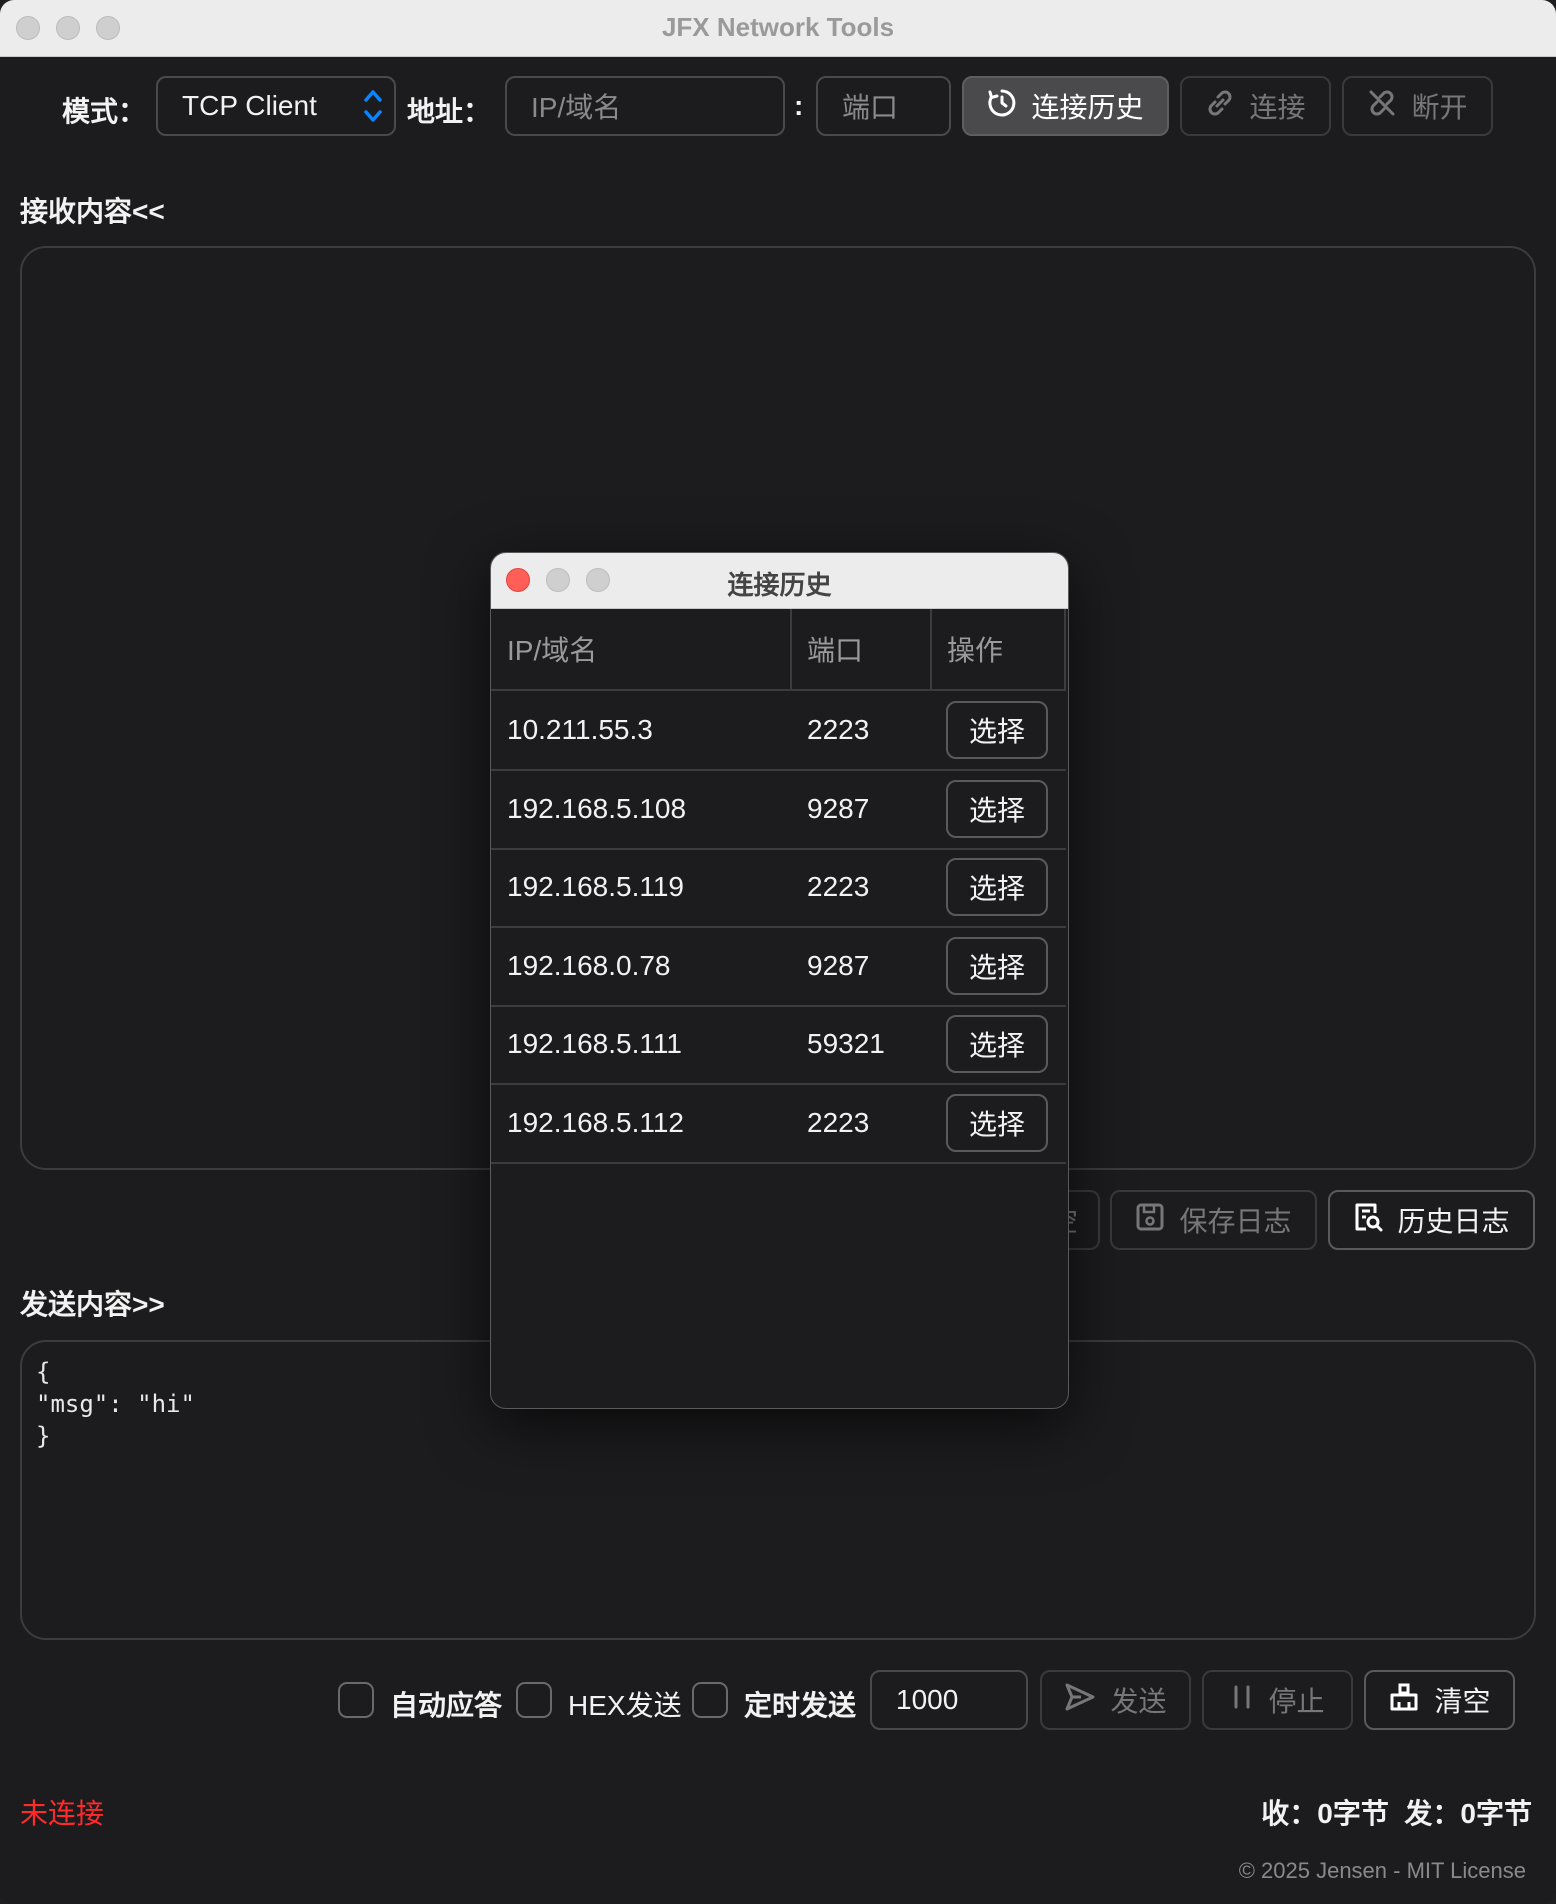 This screenshot has width=1556, height=1904. Describe the element at coordinates (446, 1705) in the screenshot. I see `auto-reply-label: 自动应答` at that location.